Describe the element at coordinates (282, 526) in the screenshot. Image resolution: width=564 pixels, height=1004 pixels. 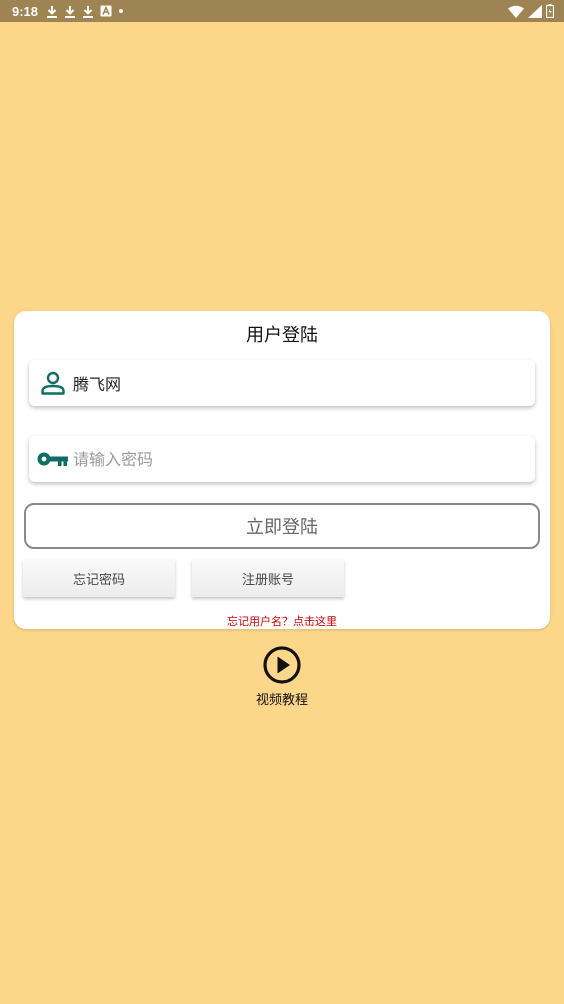
I see `login-button: 立即登陆` at that location.